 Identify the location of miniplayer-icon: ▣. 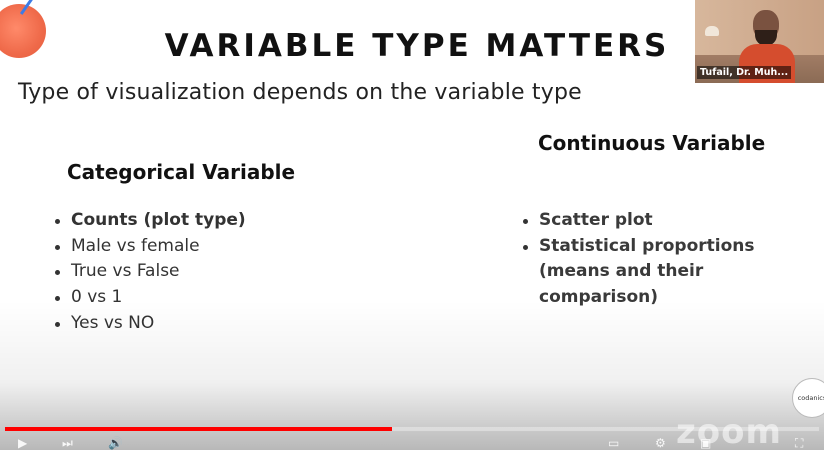
(705, 443).